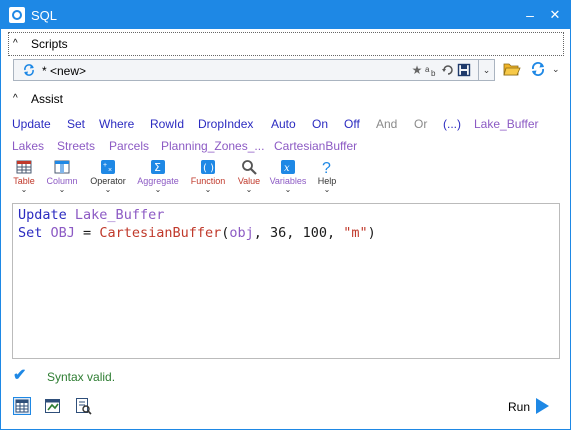  I want to click on collapse-caret-icon: ^, so click(15, 43).